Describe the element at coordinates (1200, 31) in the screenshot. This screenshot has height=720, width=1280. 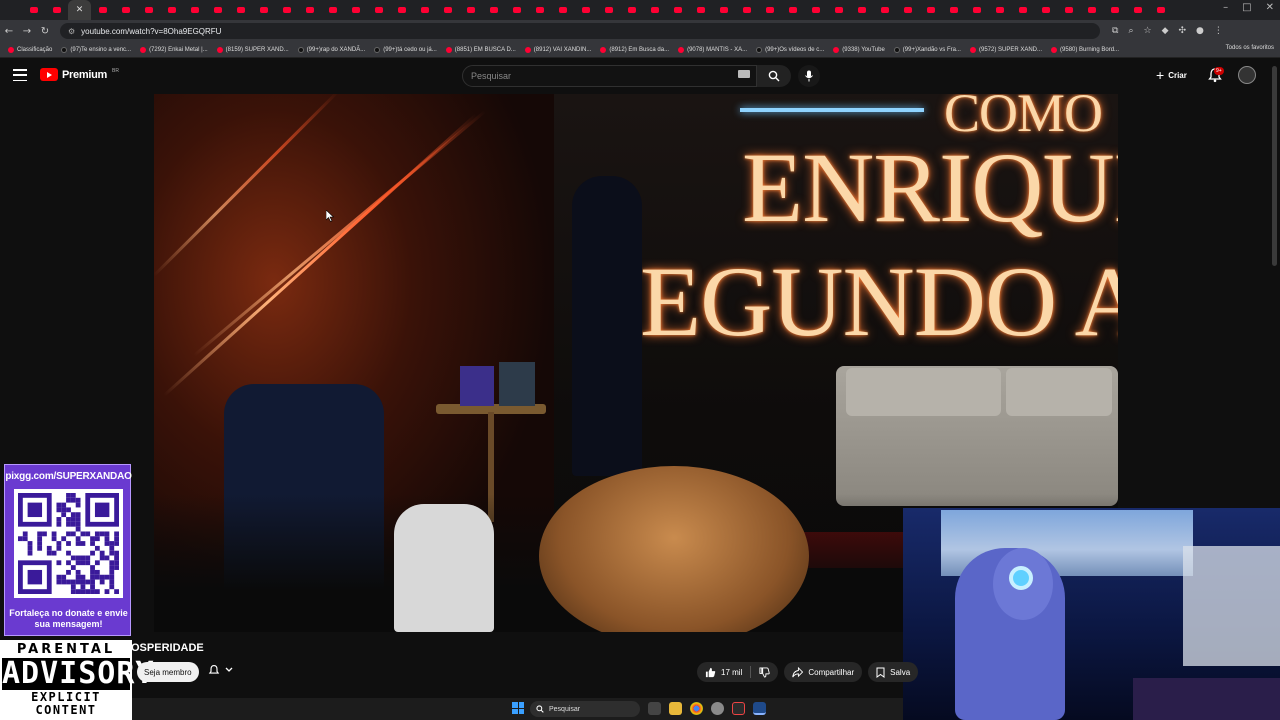
I see `profile-icon: ●` at that location.